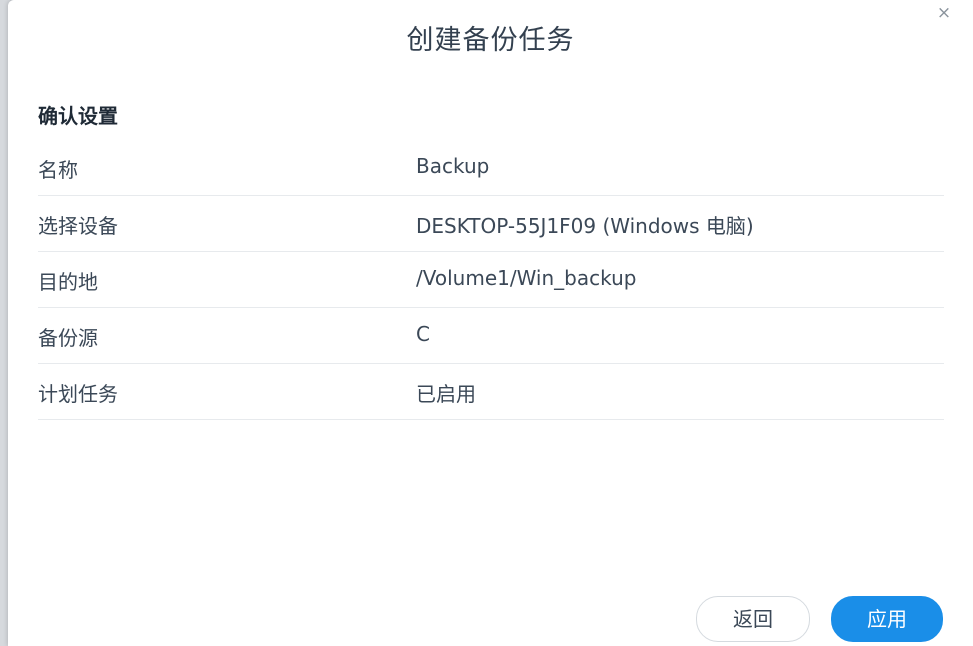  I want to click on settings-row-device: 选择设备 DESKTOP-55J1F09 (Windows 电脑), so click(491, 224).